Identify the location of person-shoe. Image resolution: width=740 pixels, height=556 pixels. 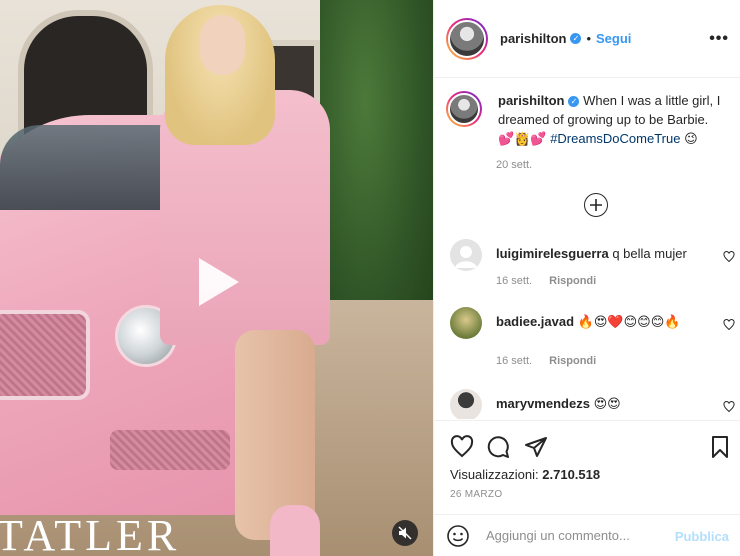
(295, 530).